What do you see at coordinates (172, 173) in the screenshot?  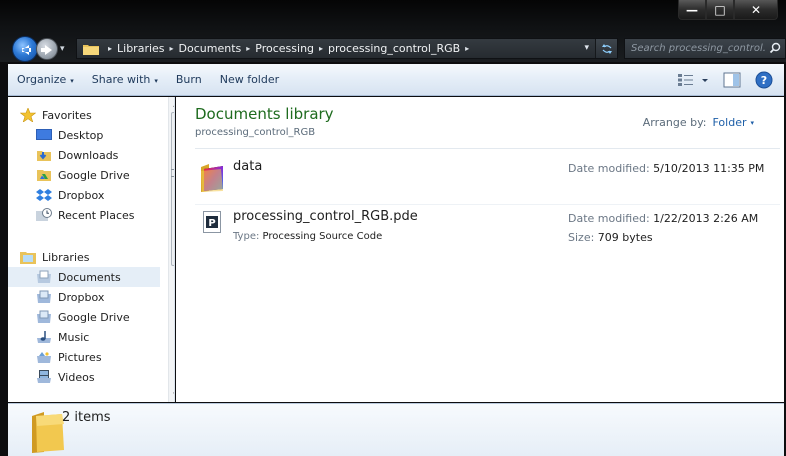 I see `scroll-grip-icon` at bounding box center [172, 173].